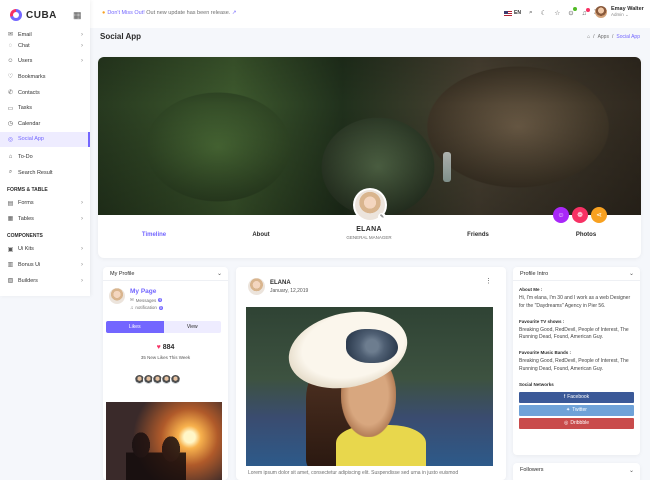  I want to click on card-header: Profile Intro ⌄, so click(576, 274).